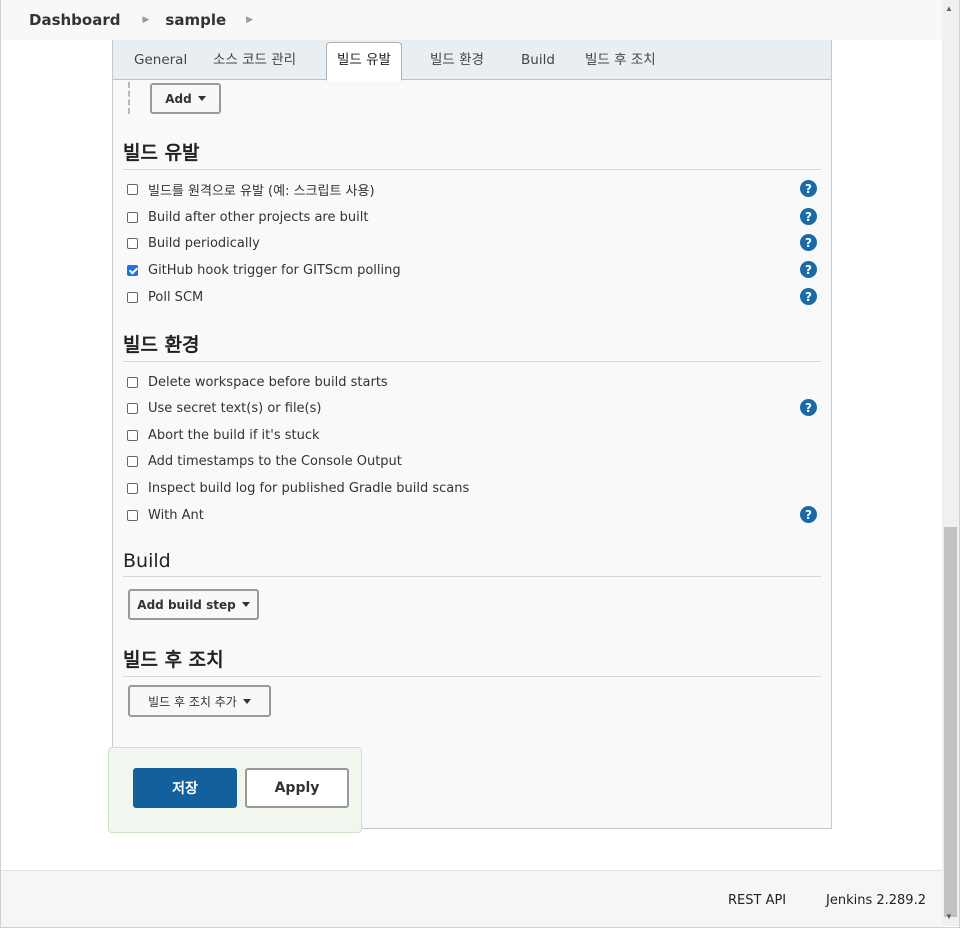 This screenshot has height=928, width=960. What do you see at coordinates (472, 217) in the screenshot?
I see `trigger-option-after-other: Build after other projects are built ?` at bounding box center [472, 217].